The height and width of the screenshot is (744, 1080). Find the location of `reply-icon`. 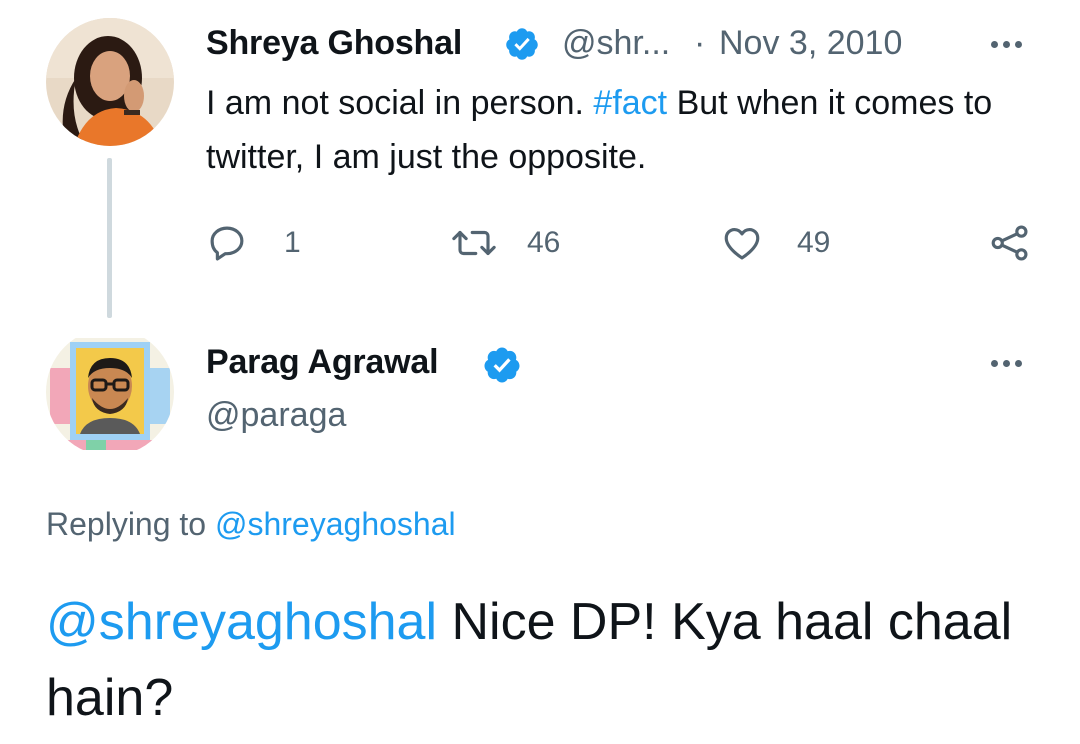

reply-icon is located at coordinates (227, 245).